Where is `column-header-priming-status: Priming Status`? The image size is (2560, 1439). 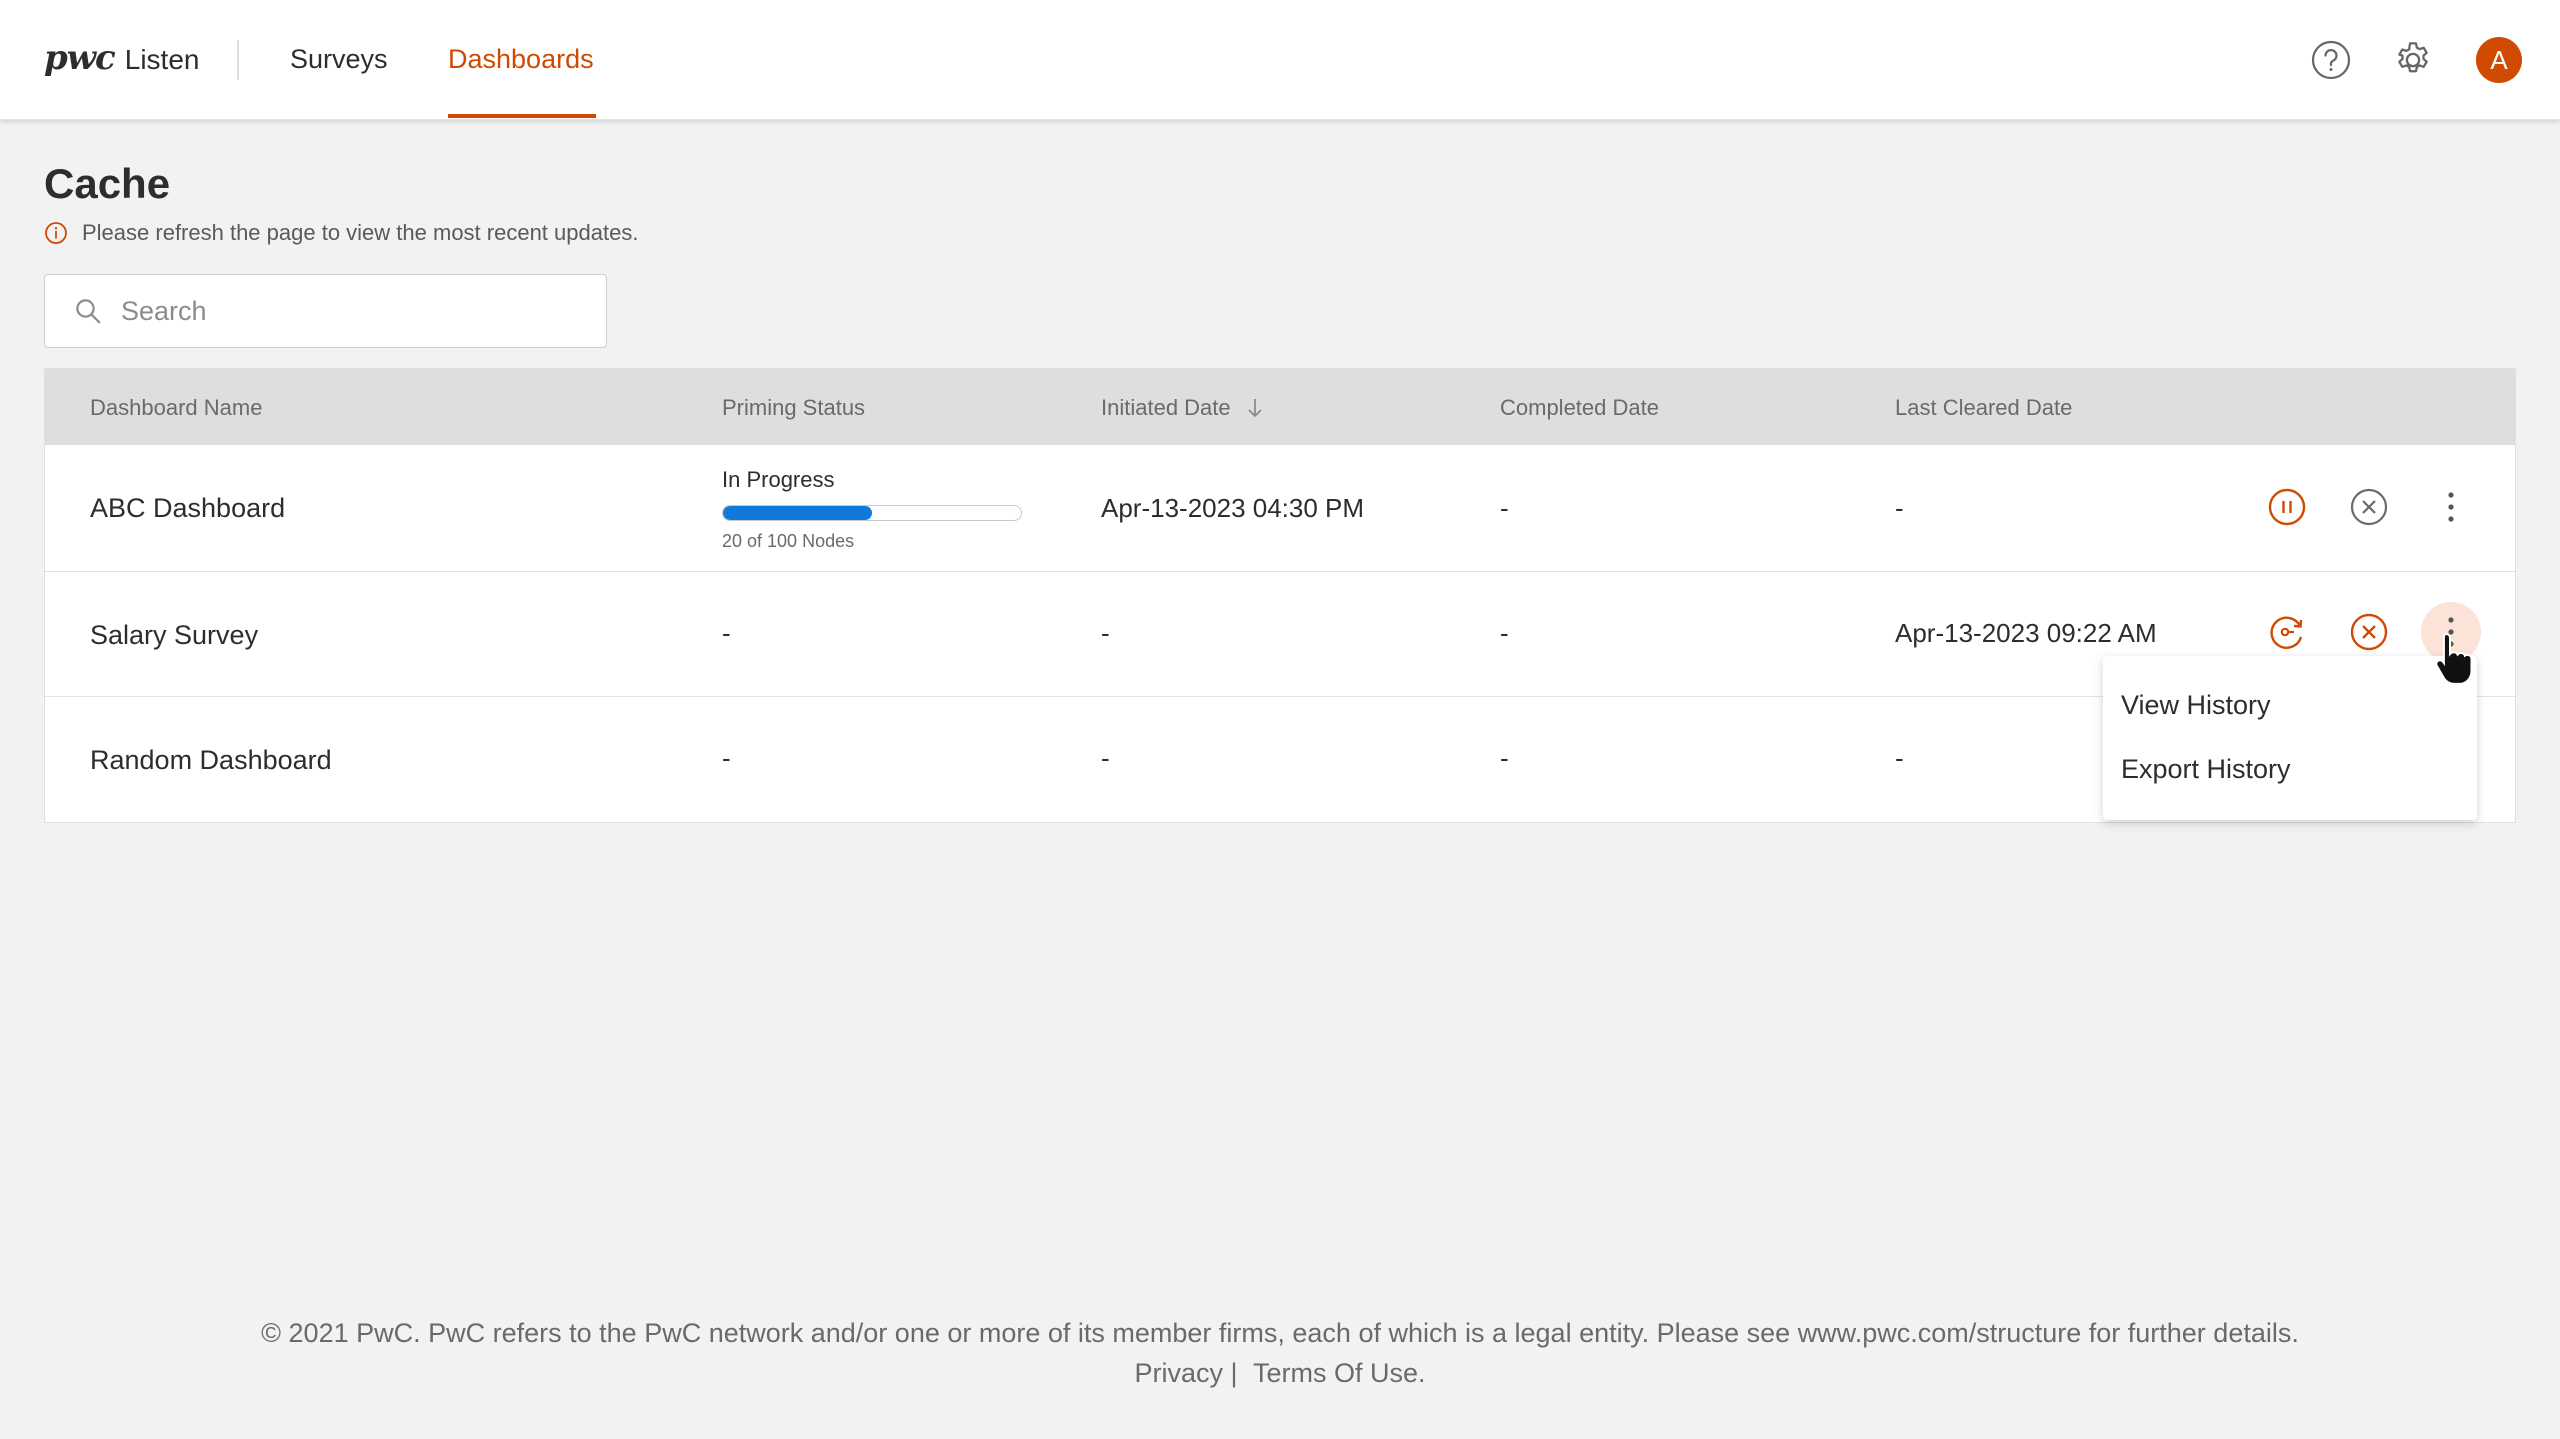 column-header-priming-status: Priming Status is located at coordinates (793, 408).